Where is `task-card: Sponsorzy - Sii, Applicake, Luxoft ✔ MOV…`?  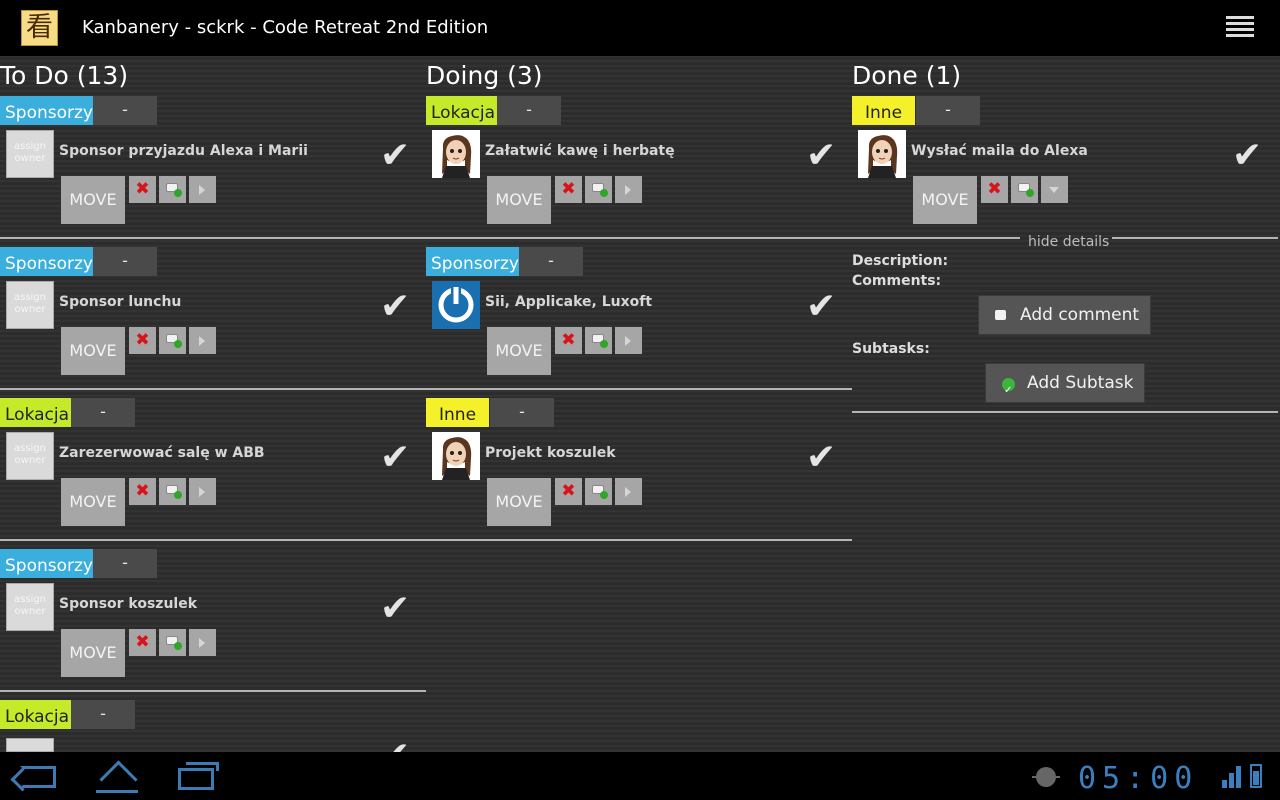
task-card: Sponsorzy - Sii, Applicake, Luxoft ✔ MOV… is located at coordinates (639, 291).